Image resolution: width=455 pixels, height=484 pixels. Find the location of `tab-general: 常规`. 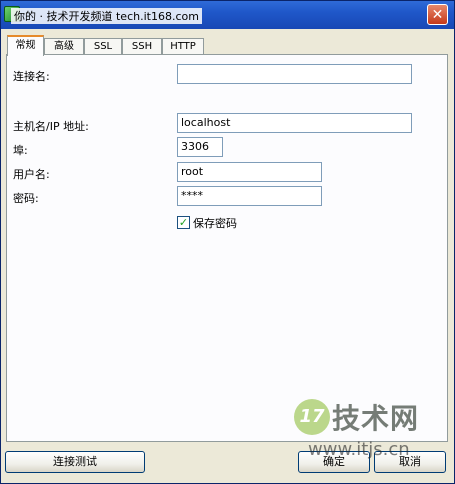

tab-general: 常规 is located at coordinates (25, 45).